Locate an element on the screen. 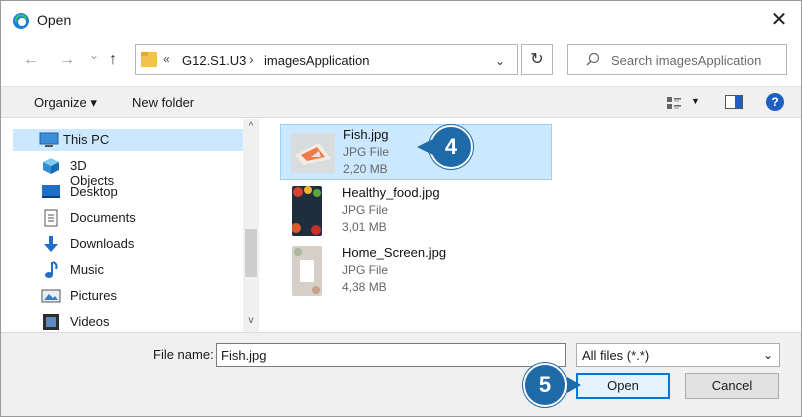 The height and width of the screenshot is (417, 802). view-dropdown-icon: ▼ is located at coordinates (695, 101).